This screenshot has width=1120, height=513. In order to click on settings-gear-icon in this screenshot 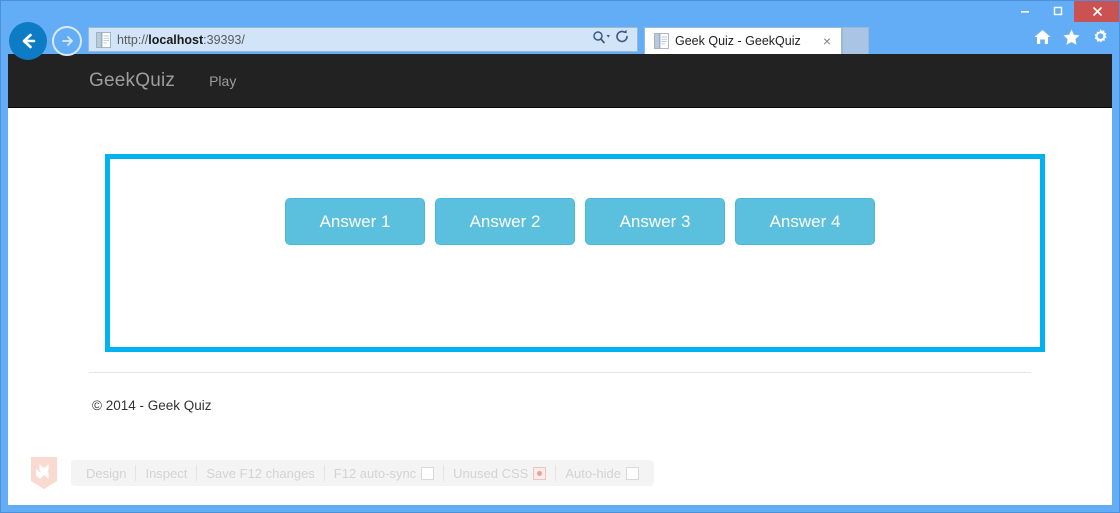, I will do `click(1100, 39)`.